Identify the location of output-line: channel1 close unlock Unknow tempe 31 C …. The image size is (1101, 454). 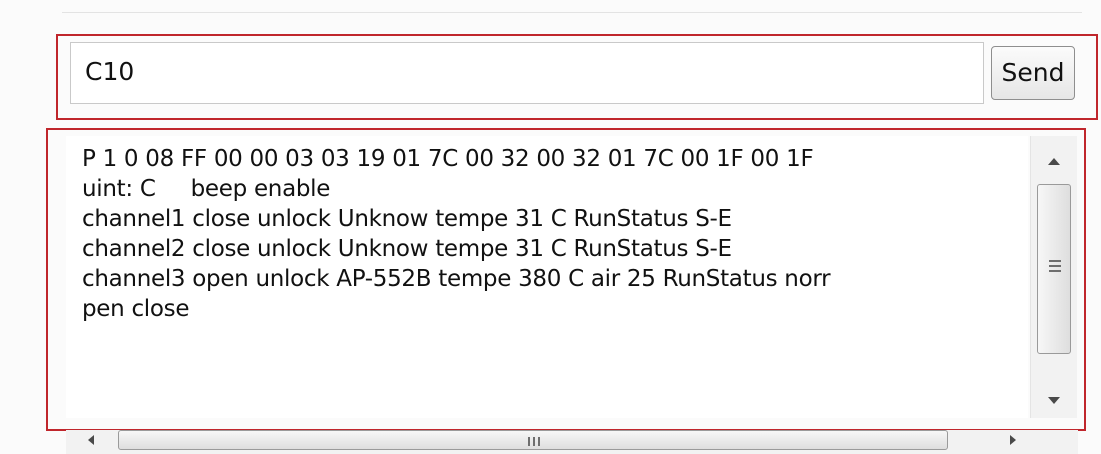
(407, 219).